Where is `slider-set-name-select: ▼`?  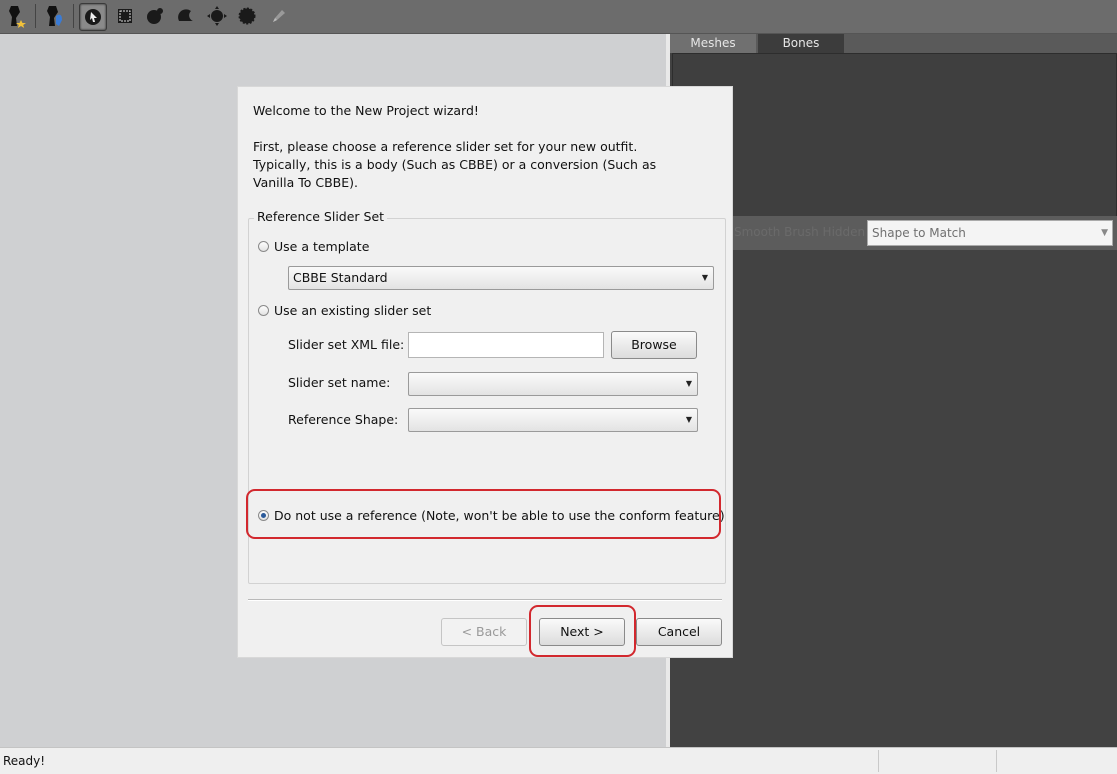 slider-set-name-select: ▼ is located at coordinates (553, 384).